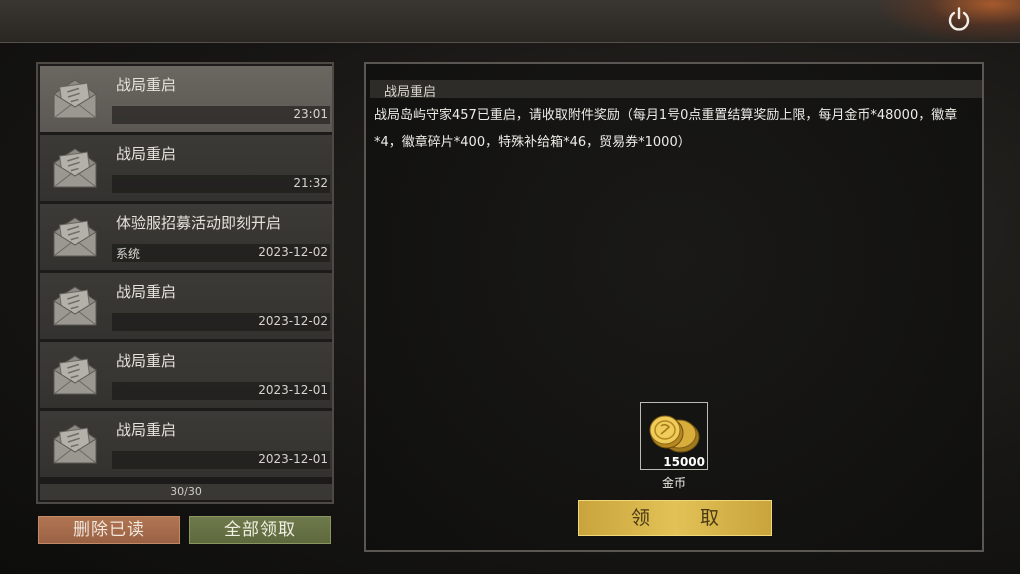  I want to click on mail-meta: 系统 2023-12-02, so click(221, 253).